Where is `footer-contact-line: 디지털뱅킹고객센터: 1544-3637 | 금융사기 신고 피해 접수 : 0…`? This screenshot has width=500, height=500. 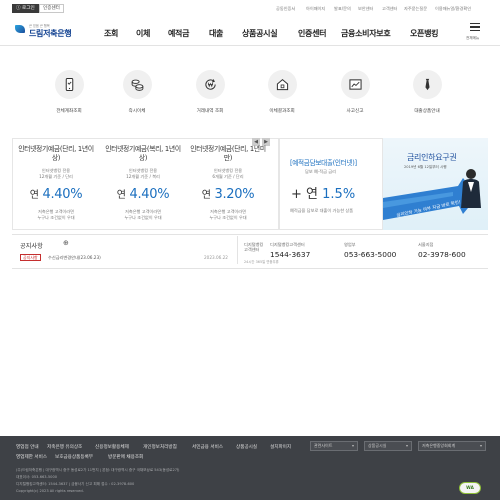
footer-contact-line: 디지털뱅킹고객센터: 1544-3637 | 금융사기 신고 피해 접수 : 0… is located at coordinates (75, 484).